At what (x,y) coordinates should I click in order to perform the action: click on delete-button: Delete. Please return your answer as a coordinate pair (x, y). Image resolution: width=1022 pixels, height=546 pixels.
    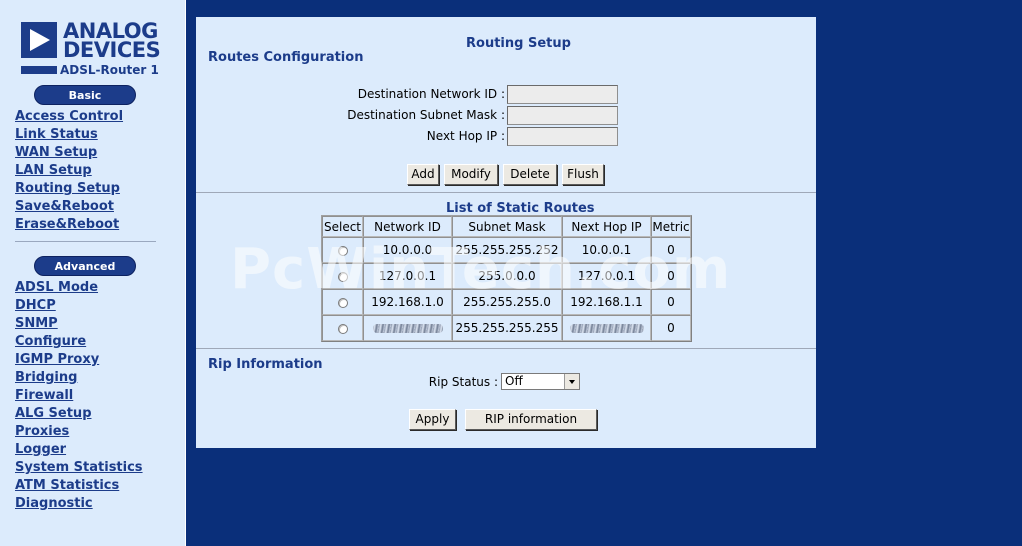
    Looking at the image, I should click on (530, 174).